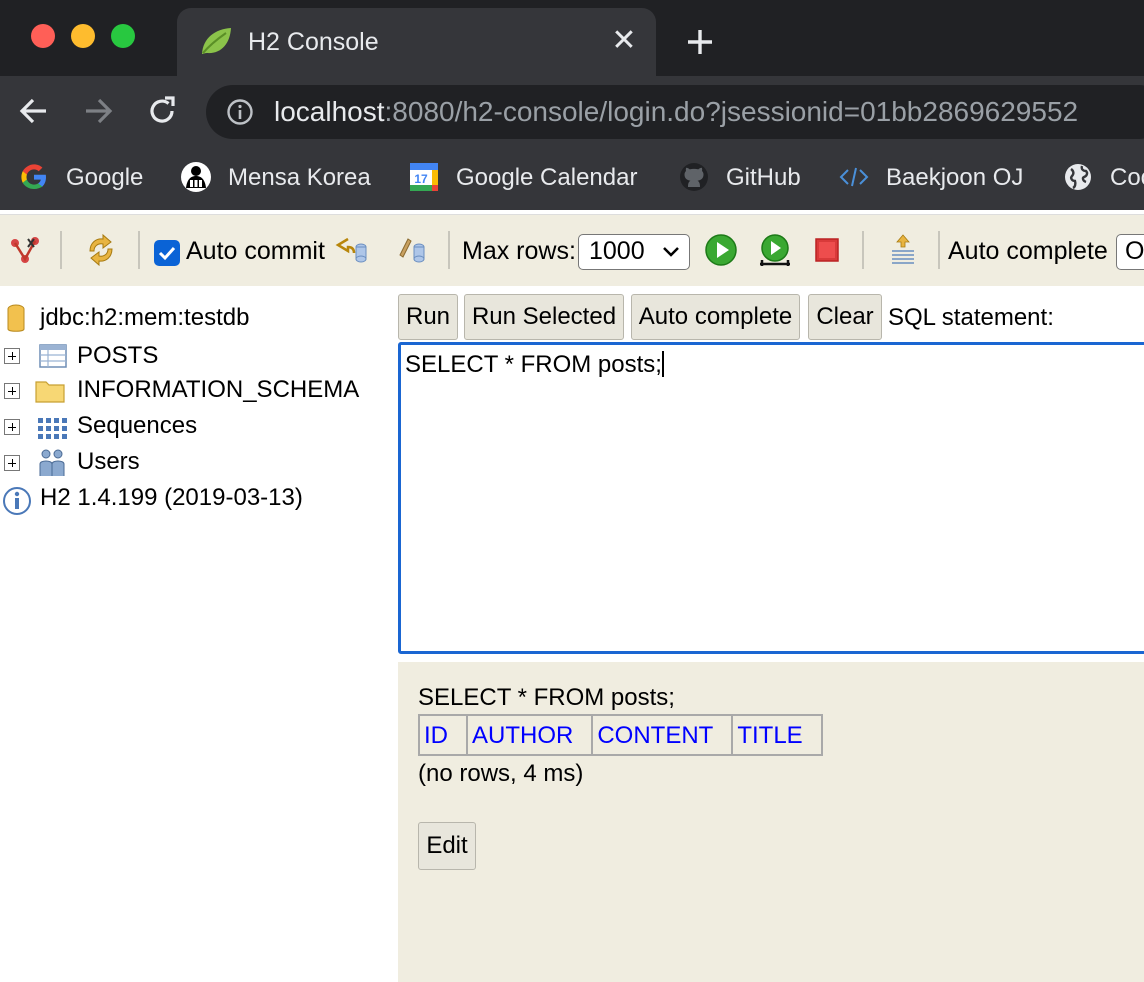 This screenshot has width=1144, height=982. What do you see at coordinates (43, 36) in the screenshot?
I see `close-window-button` at bounding box center [43, 36].